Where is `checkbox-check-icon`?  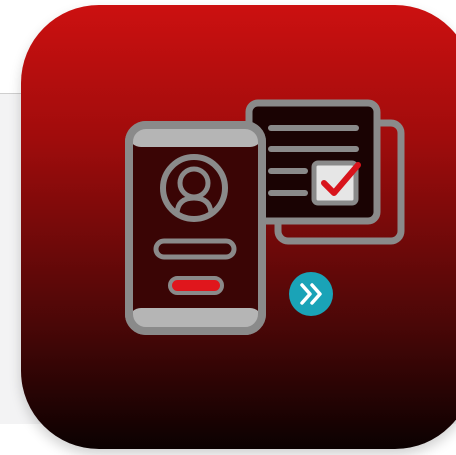 checkbox-check-icon is located at coordinates (336, 183).